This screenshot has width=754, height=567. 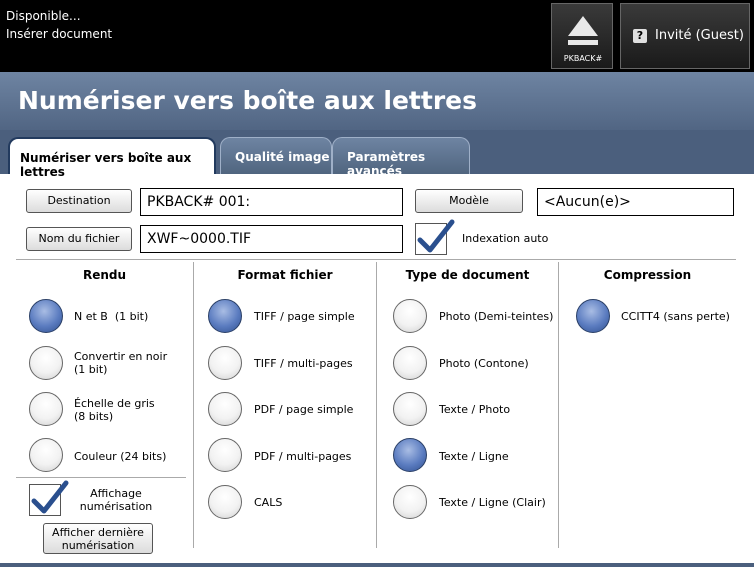 What do you see at coordinates (120, 456) in the screenshot?
I see `radio-label: Couleur (24 bits)` at bounding box center [120, 456].